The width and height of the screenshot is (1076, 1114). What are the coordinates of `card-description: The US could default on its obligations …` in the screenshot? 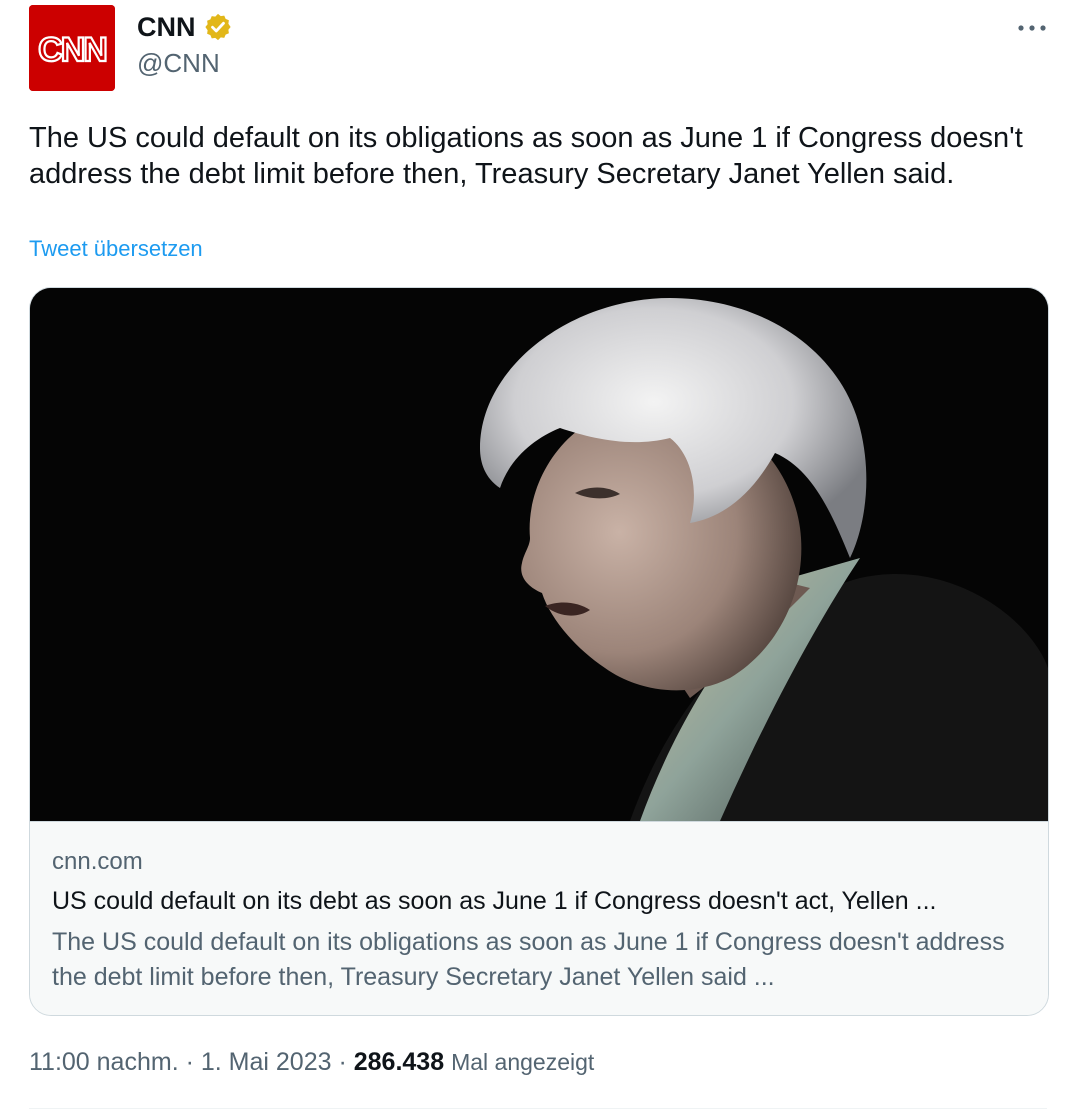 It's located at (528, 959).